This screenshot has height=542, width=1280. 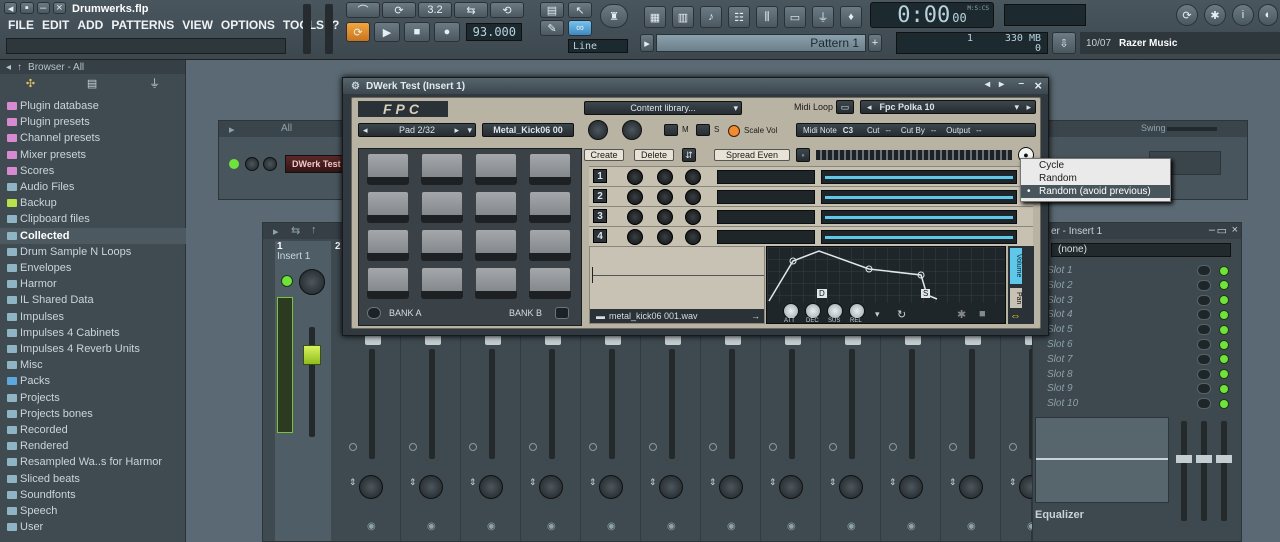 What do you see at coordinates (93, 479) in the screenshot?
I see `browser-item: Sliced beats` at bounding box center [93, 479].